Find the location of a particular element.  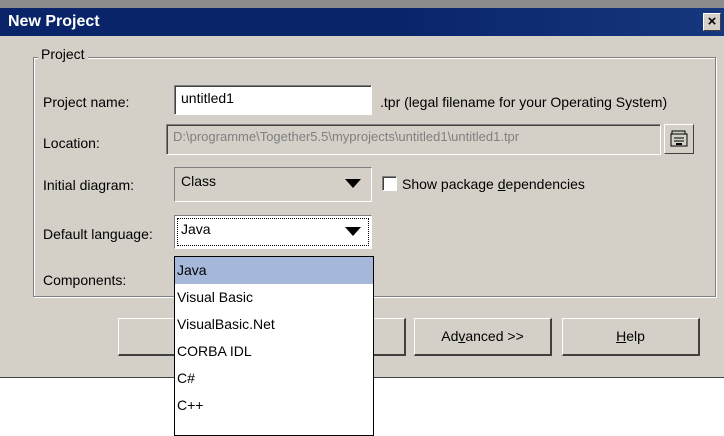

ok-button is located at coordinates (147, 337).